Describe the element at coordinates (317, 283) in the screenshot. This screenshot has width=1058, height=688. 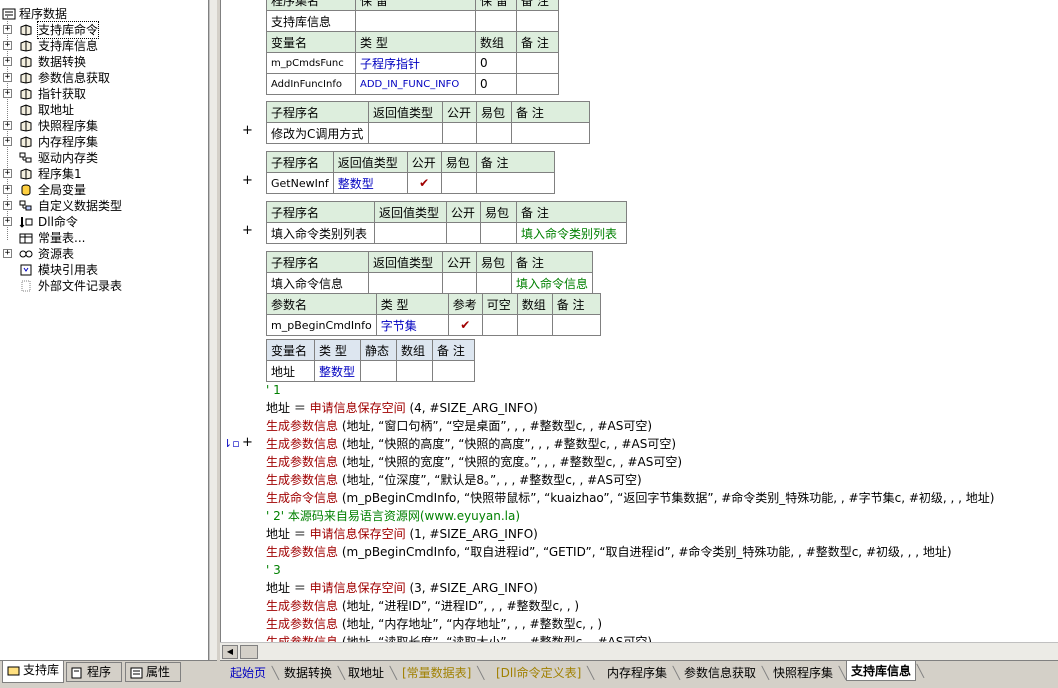
I see `sub-name: 填入命令信息` at that location.